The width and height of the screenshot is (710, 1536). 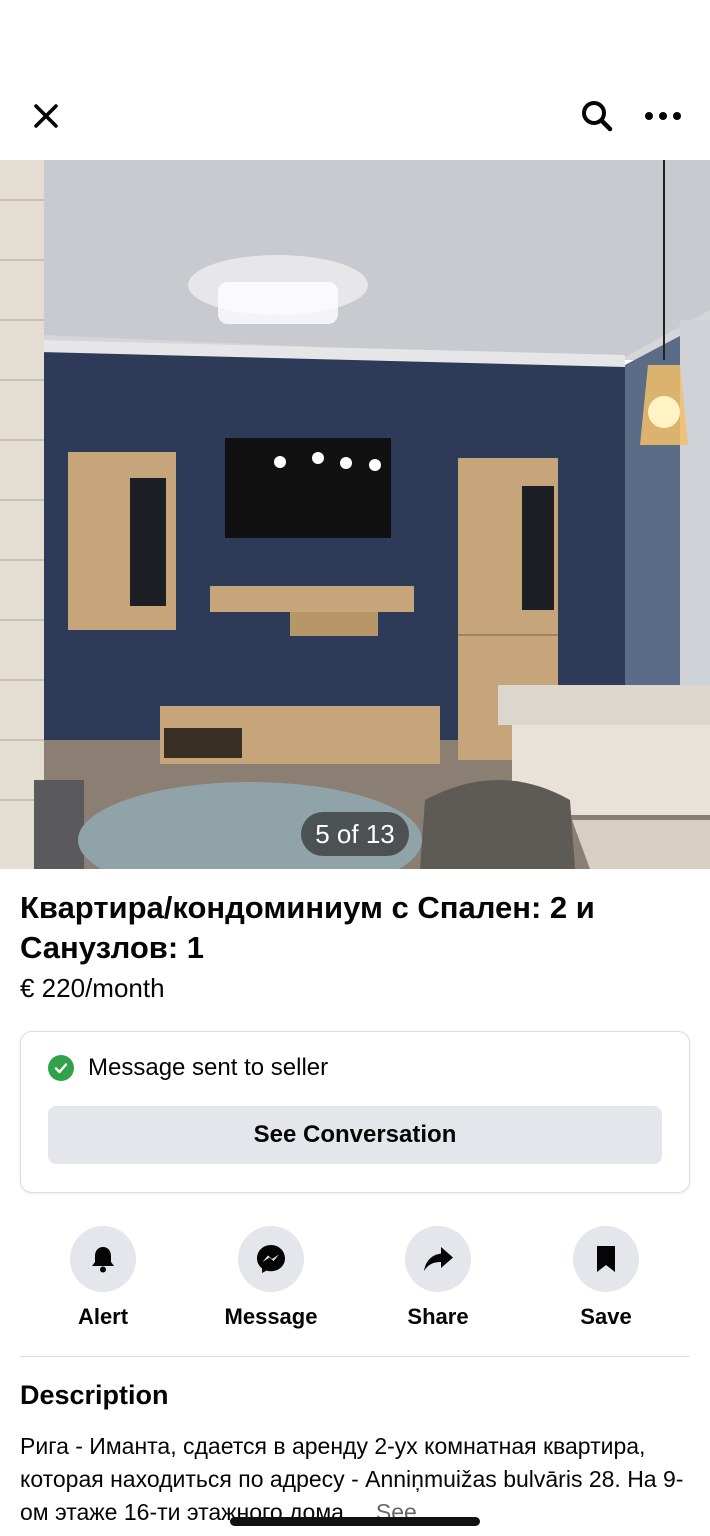 I want to click on message-label: Message, so click(x=271, y=1316).